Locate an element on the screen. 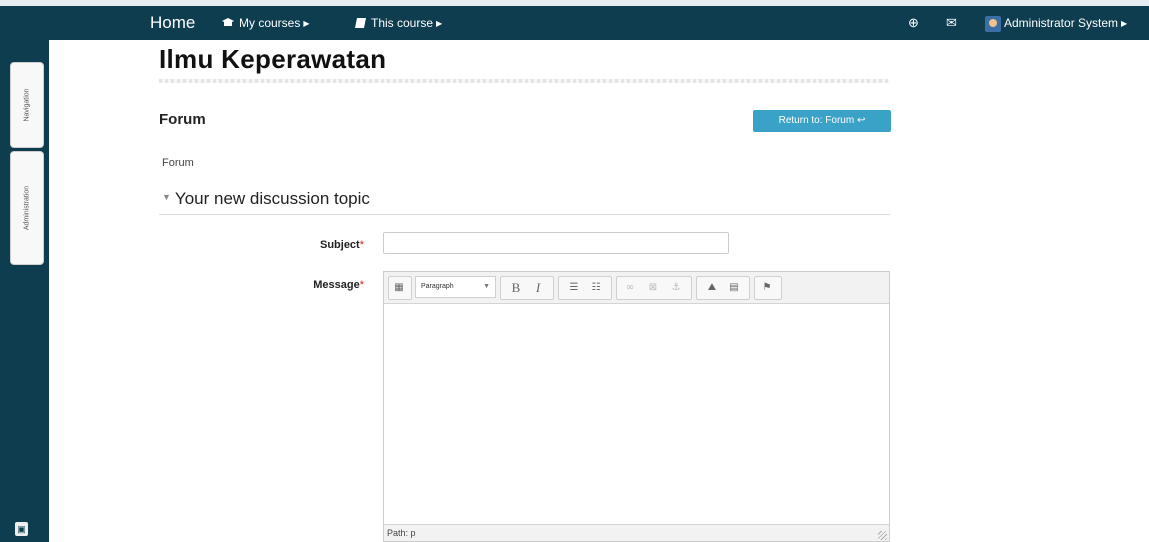 This screenshot has height=542, width=1149. nav-this-course: This course ▶ is located at coordinates (398, 23).